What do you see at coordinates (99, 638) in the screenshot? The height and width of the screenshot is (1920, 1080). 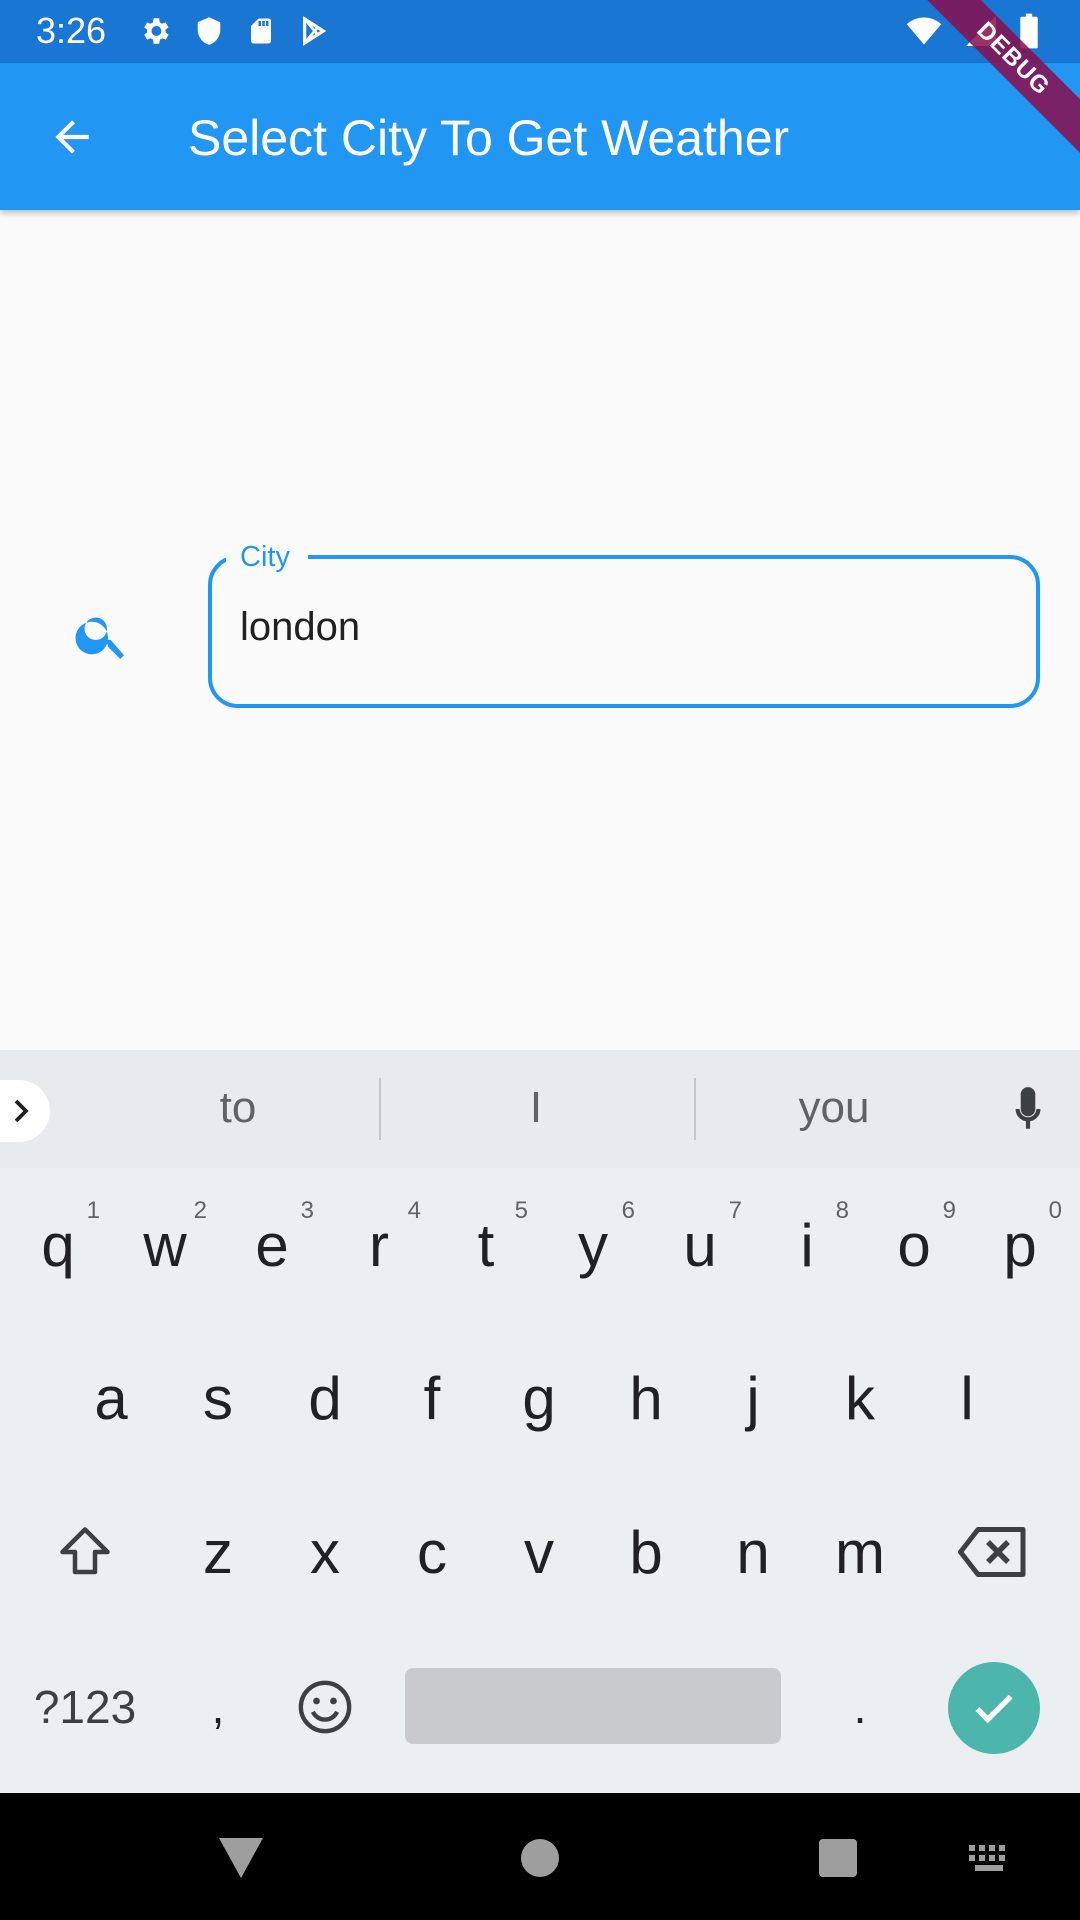 I see `search-icon` at bounding box center [99, 638].